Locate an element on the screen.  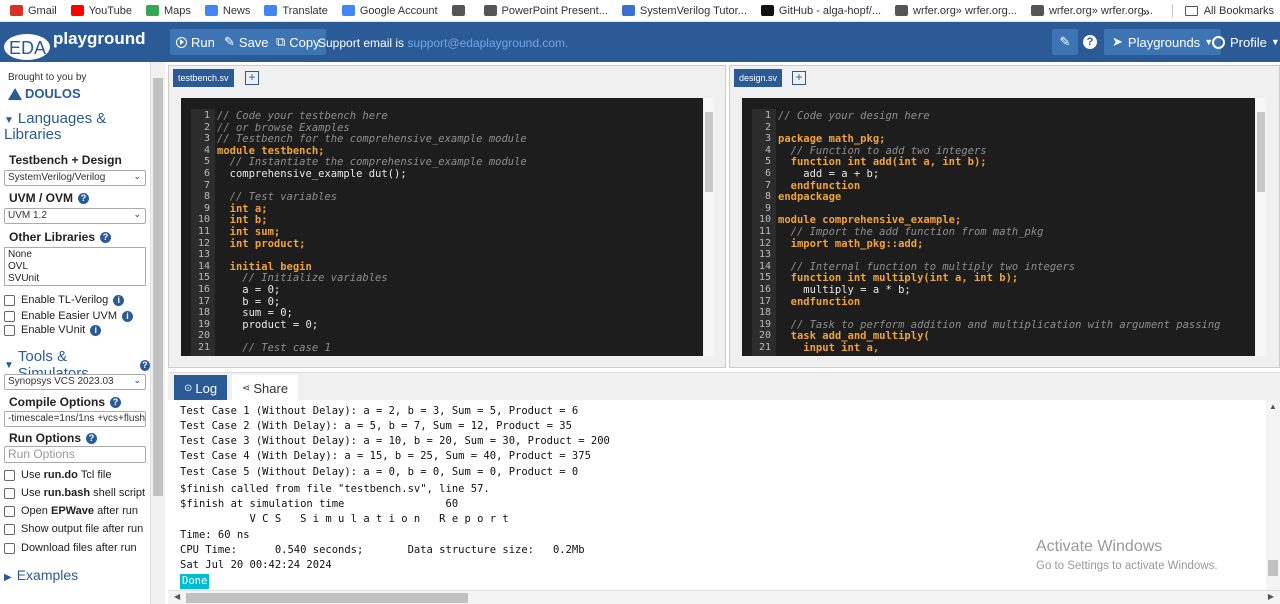
code-line: module testbench; is located at coordinates (270, 151).